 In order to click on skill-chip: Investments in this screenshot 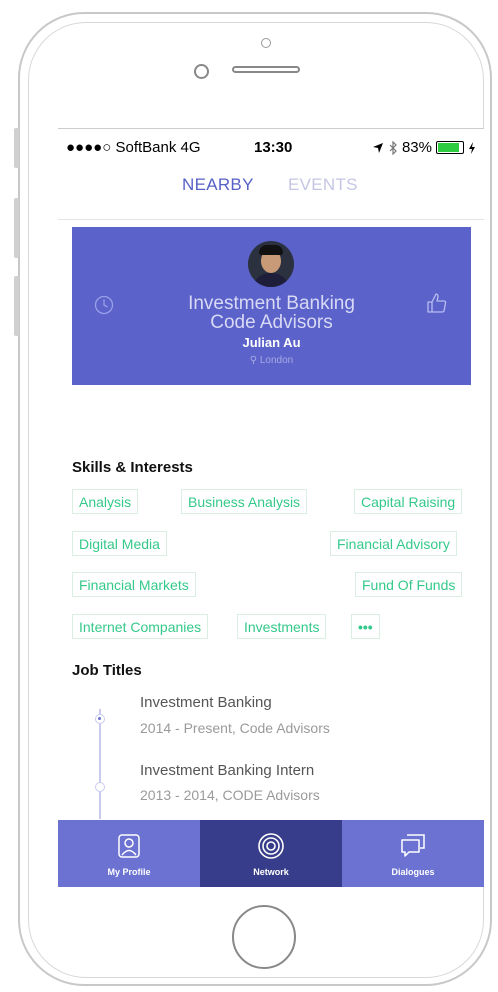, I will do `click(282, 626)`.